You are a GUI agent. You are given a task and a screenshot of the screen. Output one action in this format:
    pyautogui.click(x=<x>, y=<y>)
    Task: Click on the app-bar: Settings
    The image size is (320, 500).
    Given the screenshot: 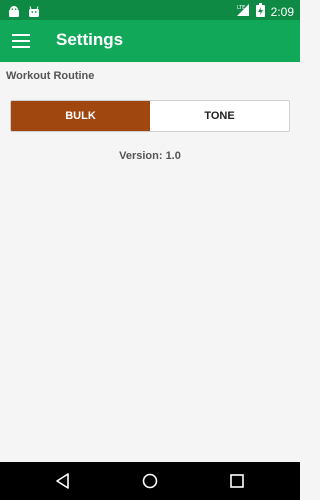 What is the action you would take?
    pyautogui.click(x=150, y=41)
    